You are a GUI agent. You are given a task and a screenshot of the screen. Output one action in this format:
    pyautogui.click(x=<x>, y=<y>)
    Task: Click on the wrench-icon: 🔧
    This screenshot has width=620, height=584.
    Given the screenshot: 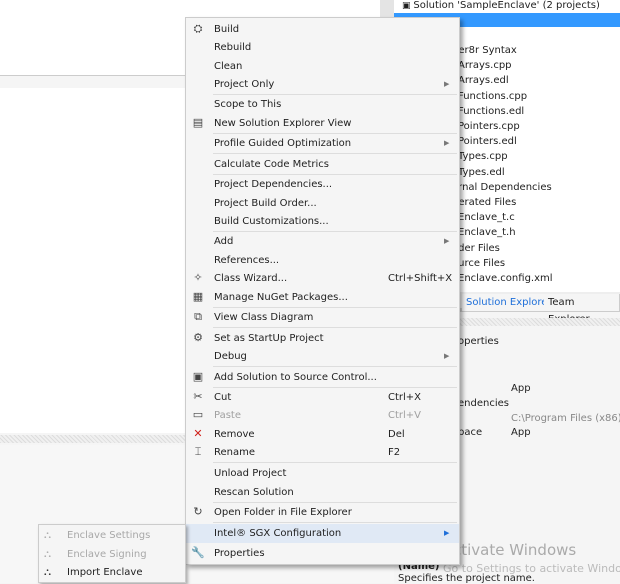 What is the action you would take?
    pyautogui.click(x=198, y=552)
    